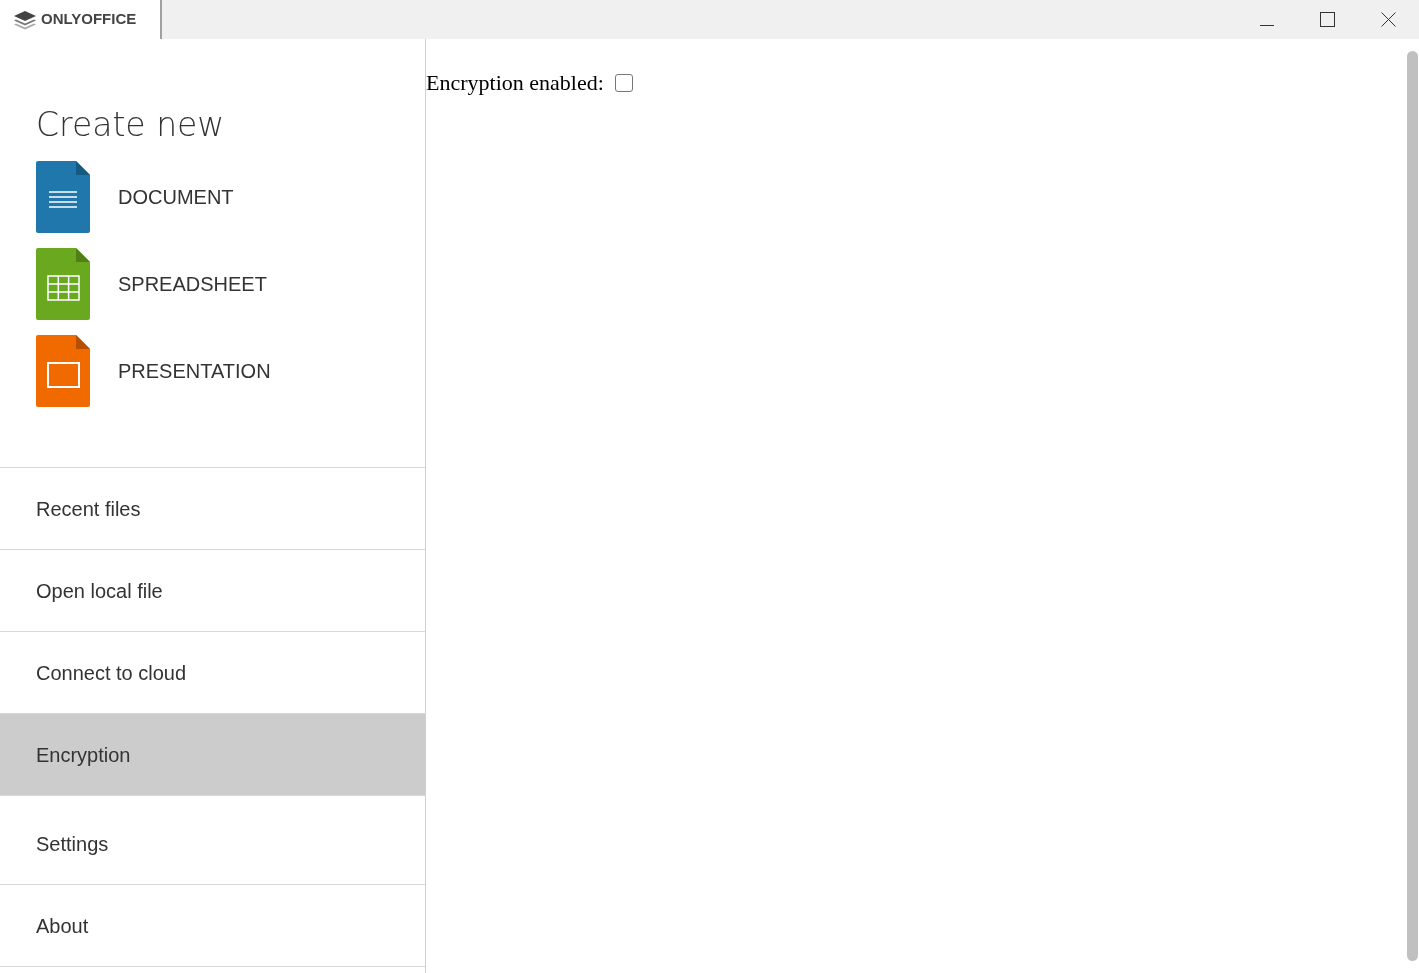  What do you see at coordinates (623, 82) in the screenshot?
I see `encryption-checkbox` at bounding box center [623, 82].